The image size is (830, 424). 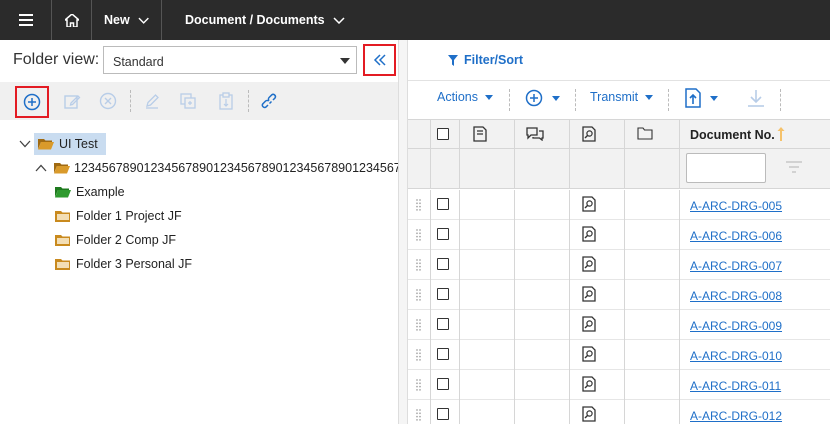 I want to click on actions-menu: Actions, so click(x=465, y=97).